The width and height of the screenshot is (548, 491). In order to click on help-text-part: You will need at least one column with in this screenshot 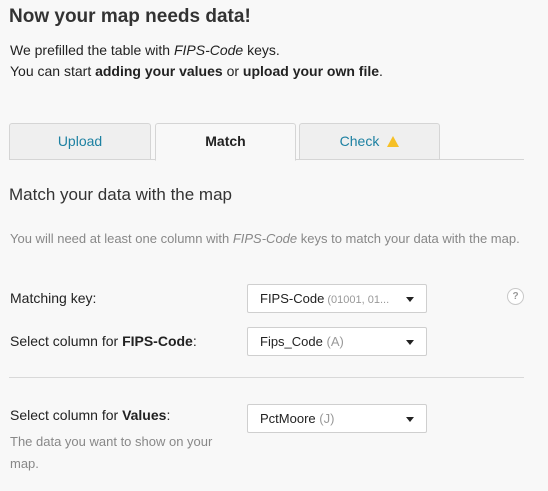, I will do `click(121, 238)`.